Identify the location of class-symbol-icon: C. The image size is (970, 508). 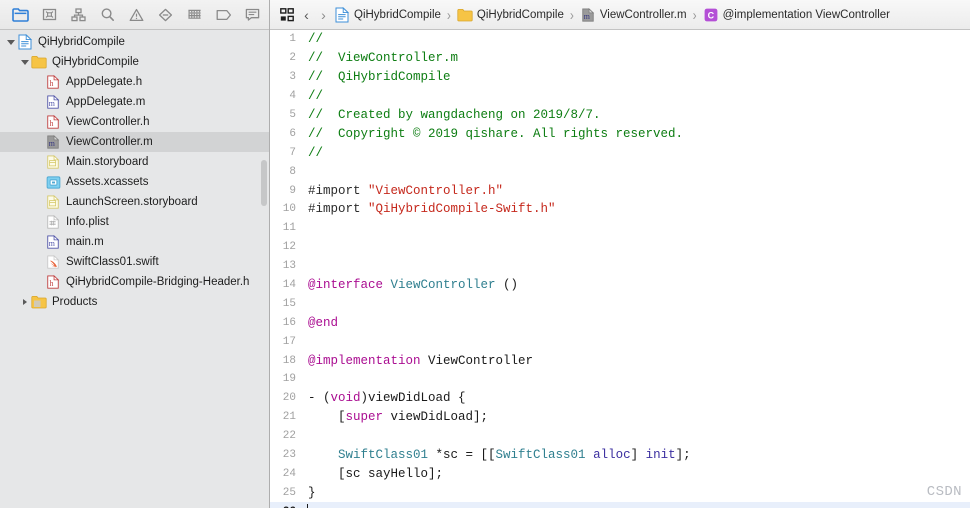
(711, 15).